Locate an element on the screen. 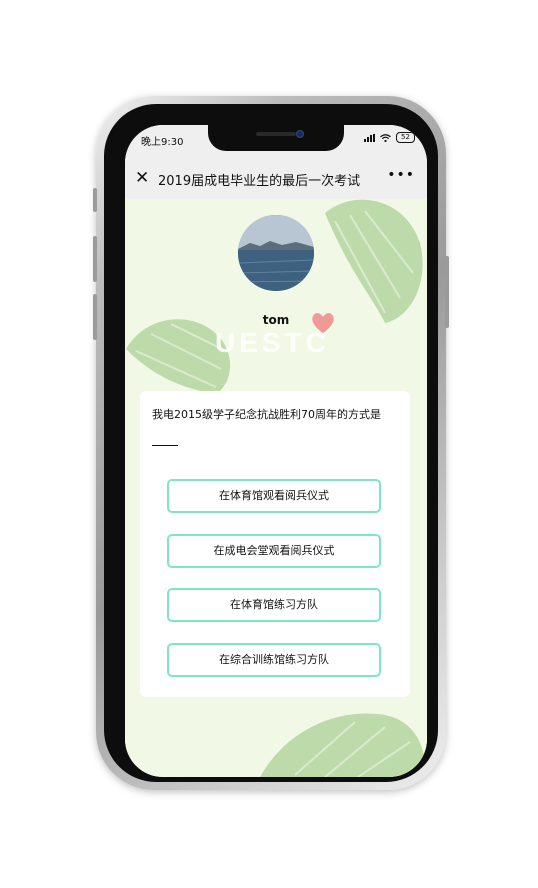  avatar is located at coordinates (276, 253).